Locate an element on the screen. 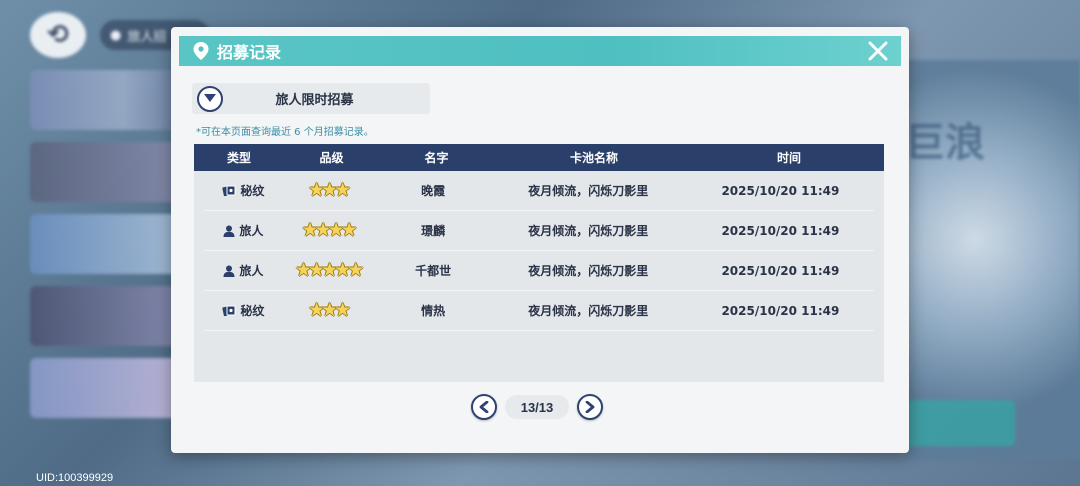 This screenshot has width=1080, height=486. next-page-button is located at coordinates (590, 407).